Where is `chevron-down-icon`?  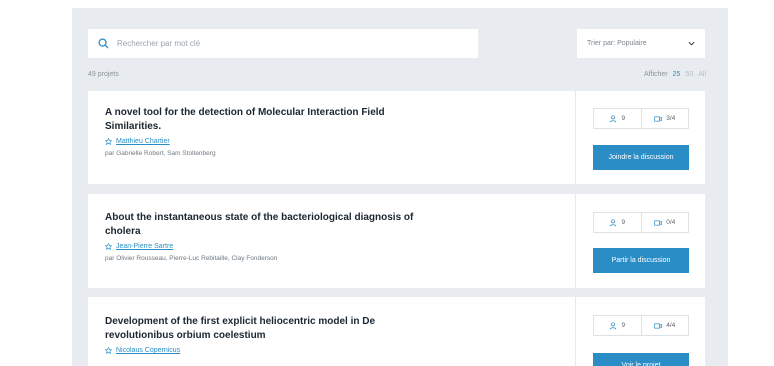 chevron-down-icon is located at coordinates (691, 43).